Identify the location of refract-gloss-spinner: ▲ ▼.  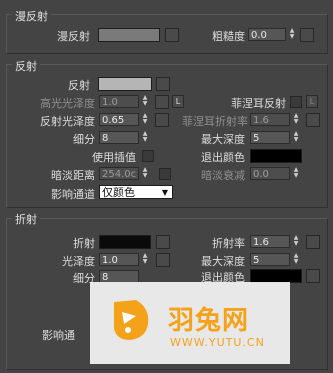
(145, 259).